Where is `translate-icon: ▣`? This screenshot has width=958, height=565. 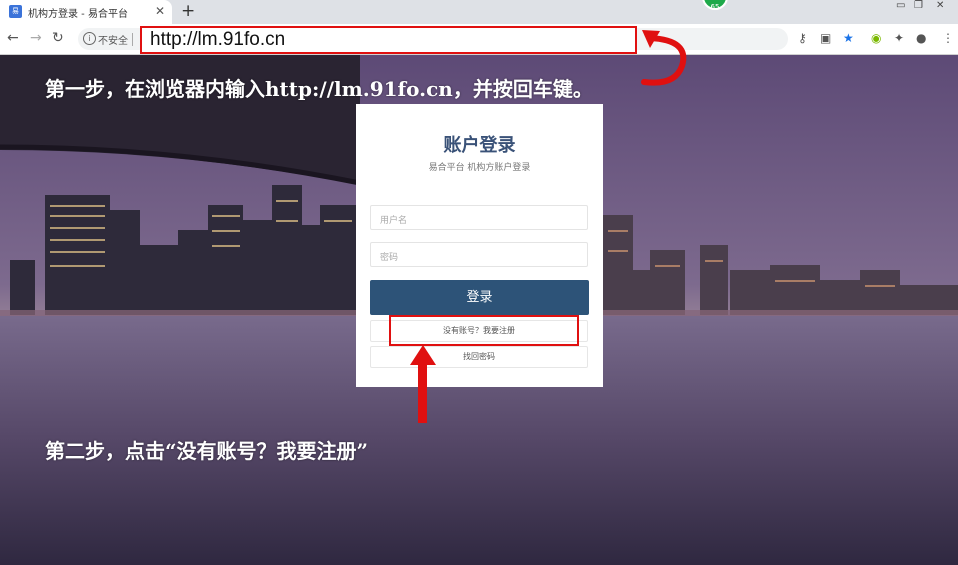
translate-icon: ▣ is located at coordinates (825, 38).